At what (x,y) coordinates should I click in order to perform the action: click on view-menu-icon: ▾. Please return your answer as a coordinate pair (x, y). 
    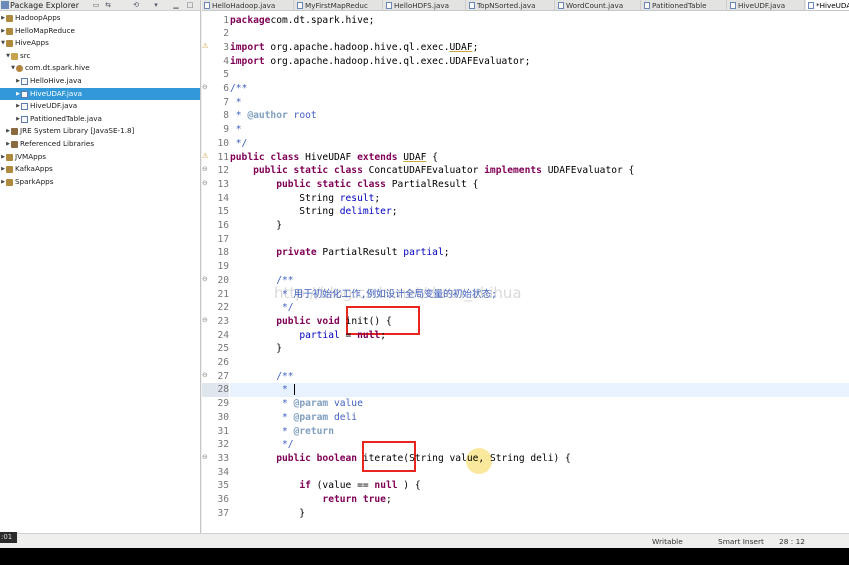
    Looking at the image, I should click on (156, 5).